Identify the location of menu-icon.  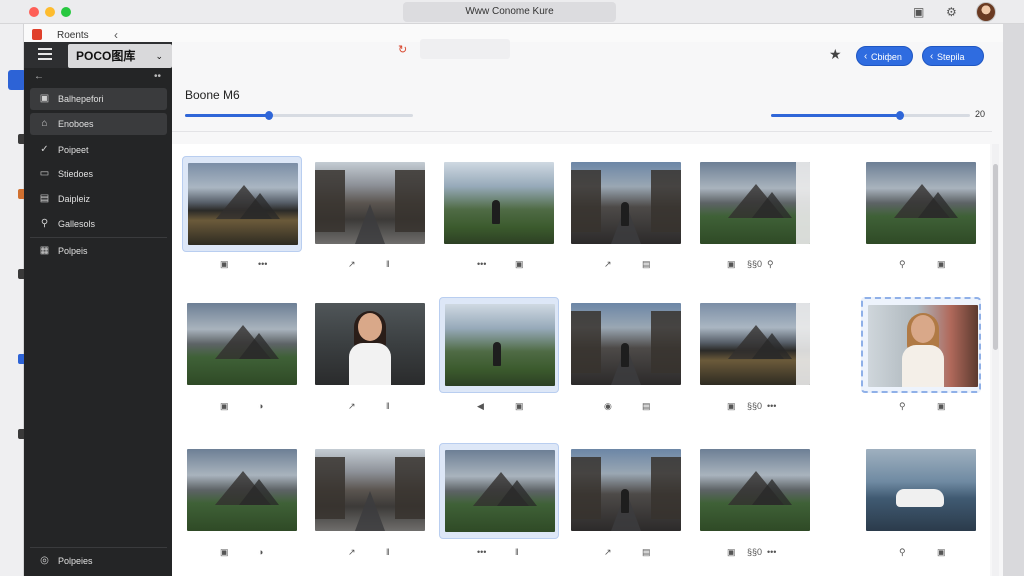
(45, 54).